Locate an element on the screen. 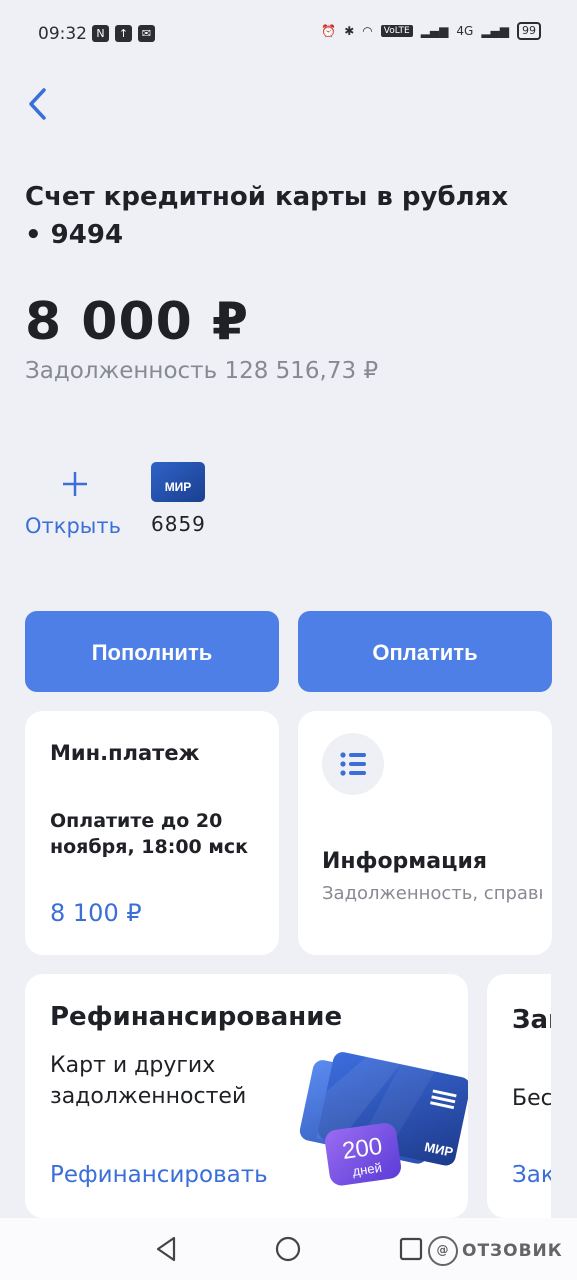 The image size is (577, 1280). info-title: Информация is located at coordinates (404, 861).